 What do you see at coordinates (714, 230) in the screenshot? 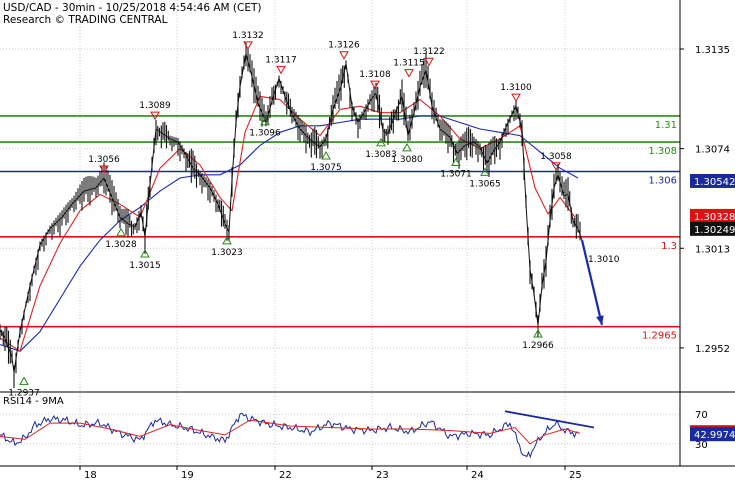
I see `price-tag-label: 1.30249` at bounding box center [714, 230].